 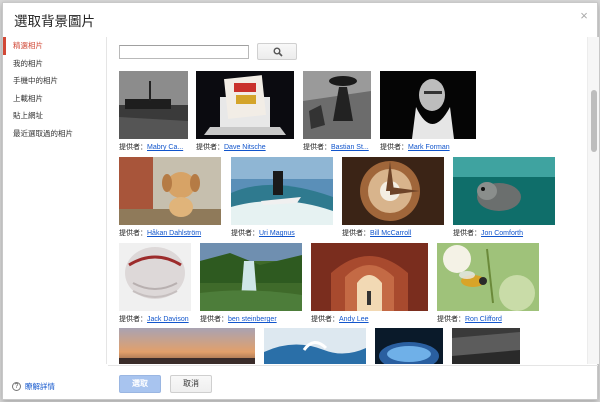 I want to click on search-input, so click(x=184, y=52).